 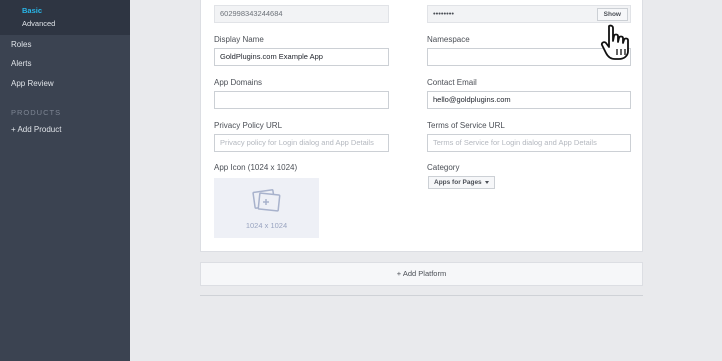 What do you see at coordinates (32, 83) in the screenshot?
I see `sidebar-item-app-review: App Review` at bounding box center [32, 83].